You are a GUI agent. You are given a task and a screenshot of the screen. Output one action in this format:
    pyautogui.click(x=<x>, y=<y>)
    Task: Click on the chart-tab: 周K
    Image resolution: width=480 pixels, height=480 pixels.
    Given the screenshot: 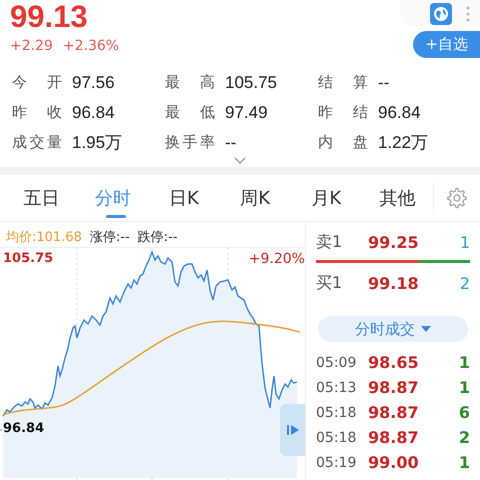 What is the action you would take?
    pyautogui.click(x=255, y=198)
    